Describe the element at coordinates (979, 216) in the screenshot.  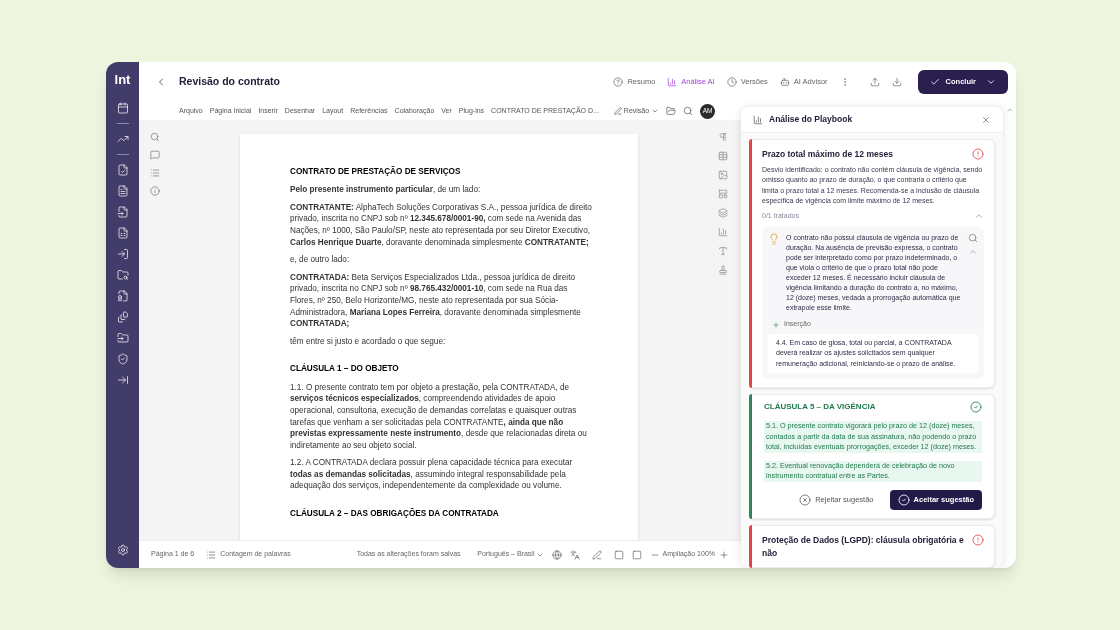
I see `collapse-icon` at that location.